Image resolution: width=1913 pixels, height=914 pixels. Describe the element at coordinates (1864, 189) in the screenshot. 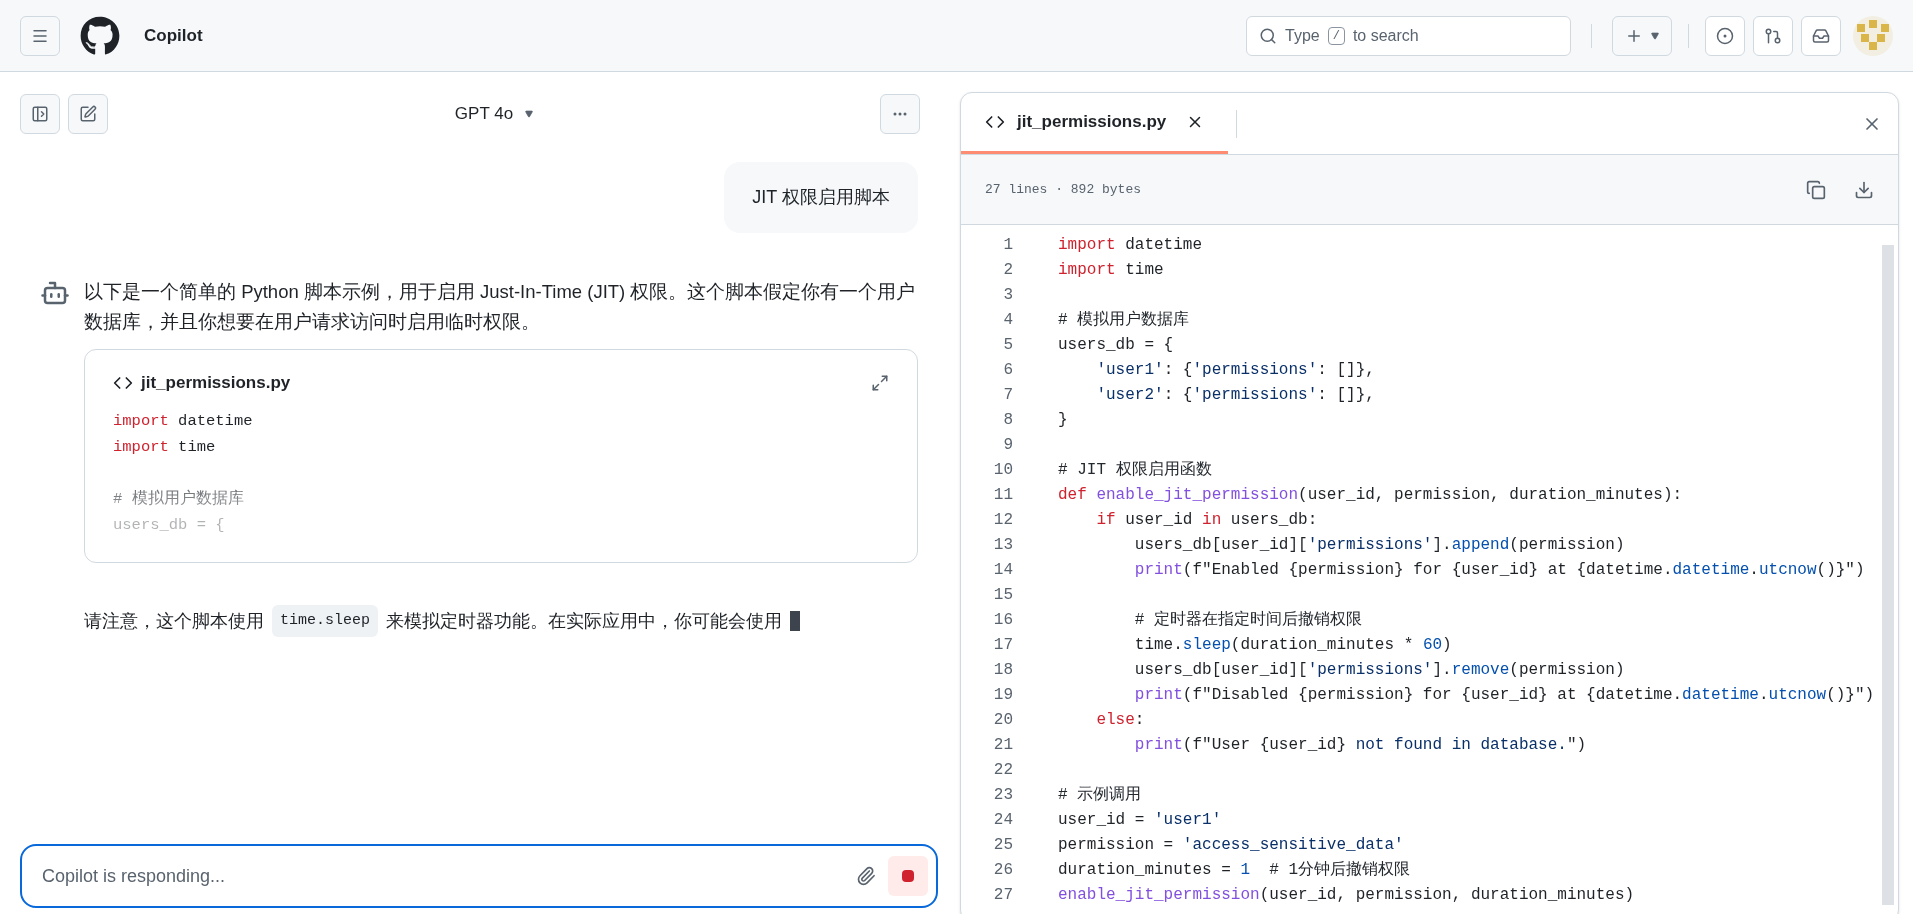

I see `download-icon` at that location.